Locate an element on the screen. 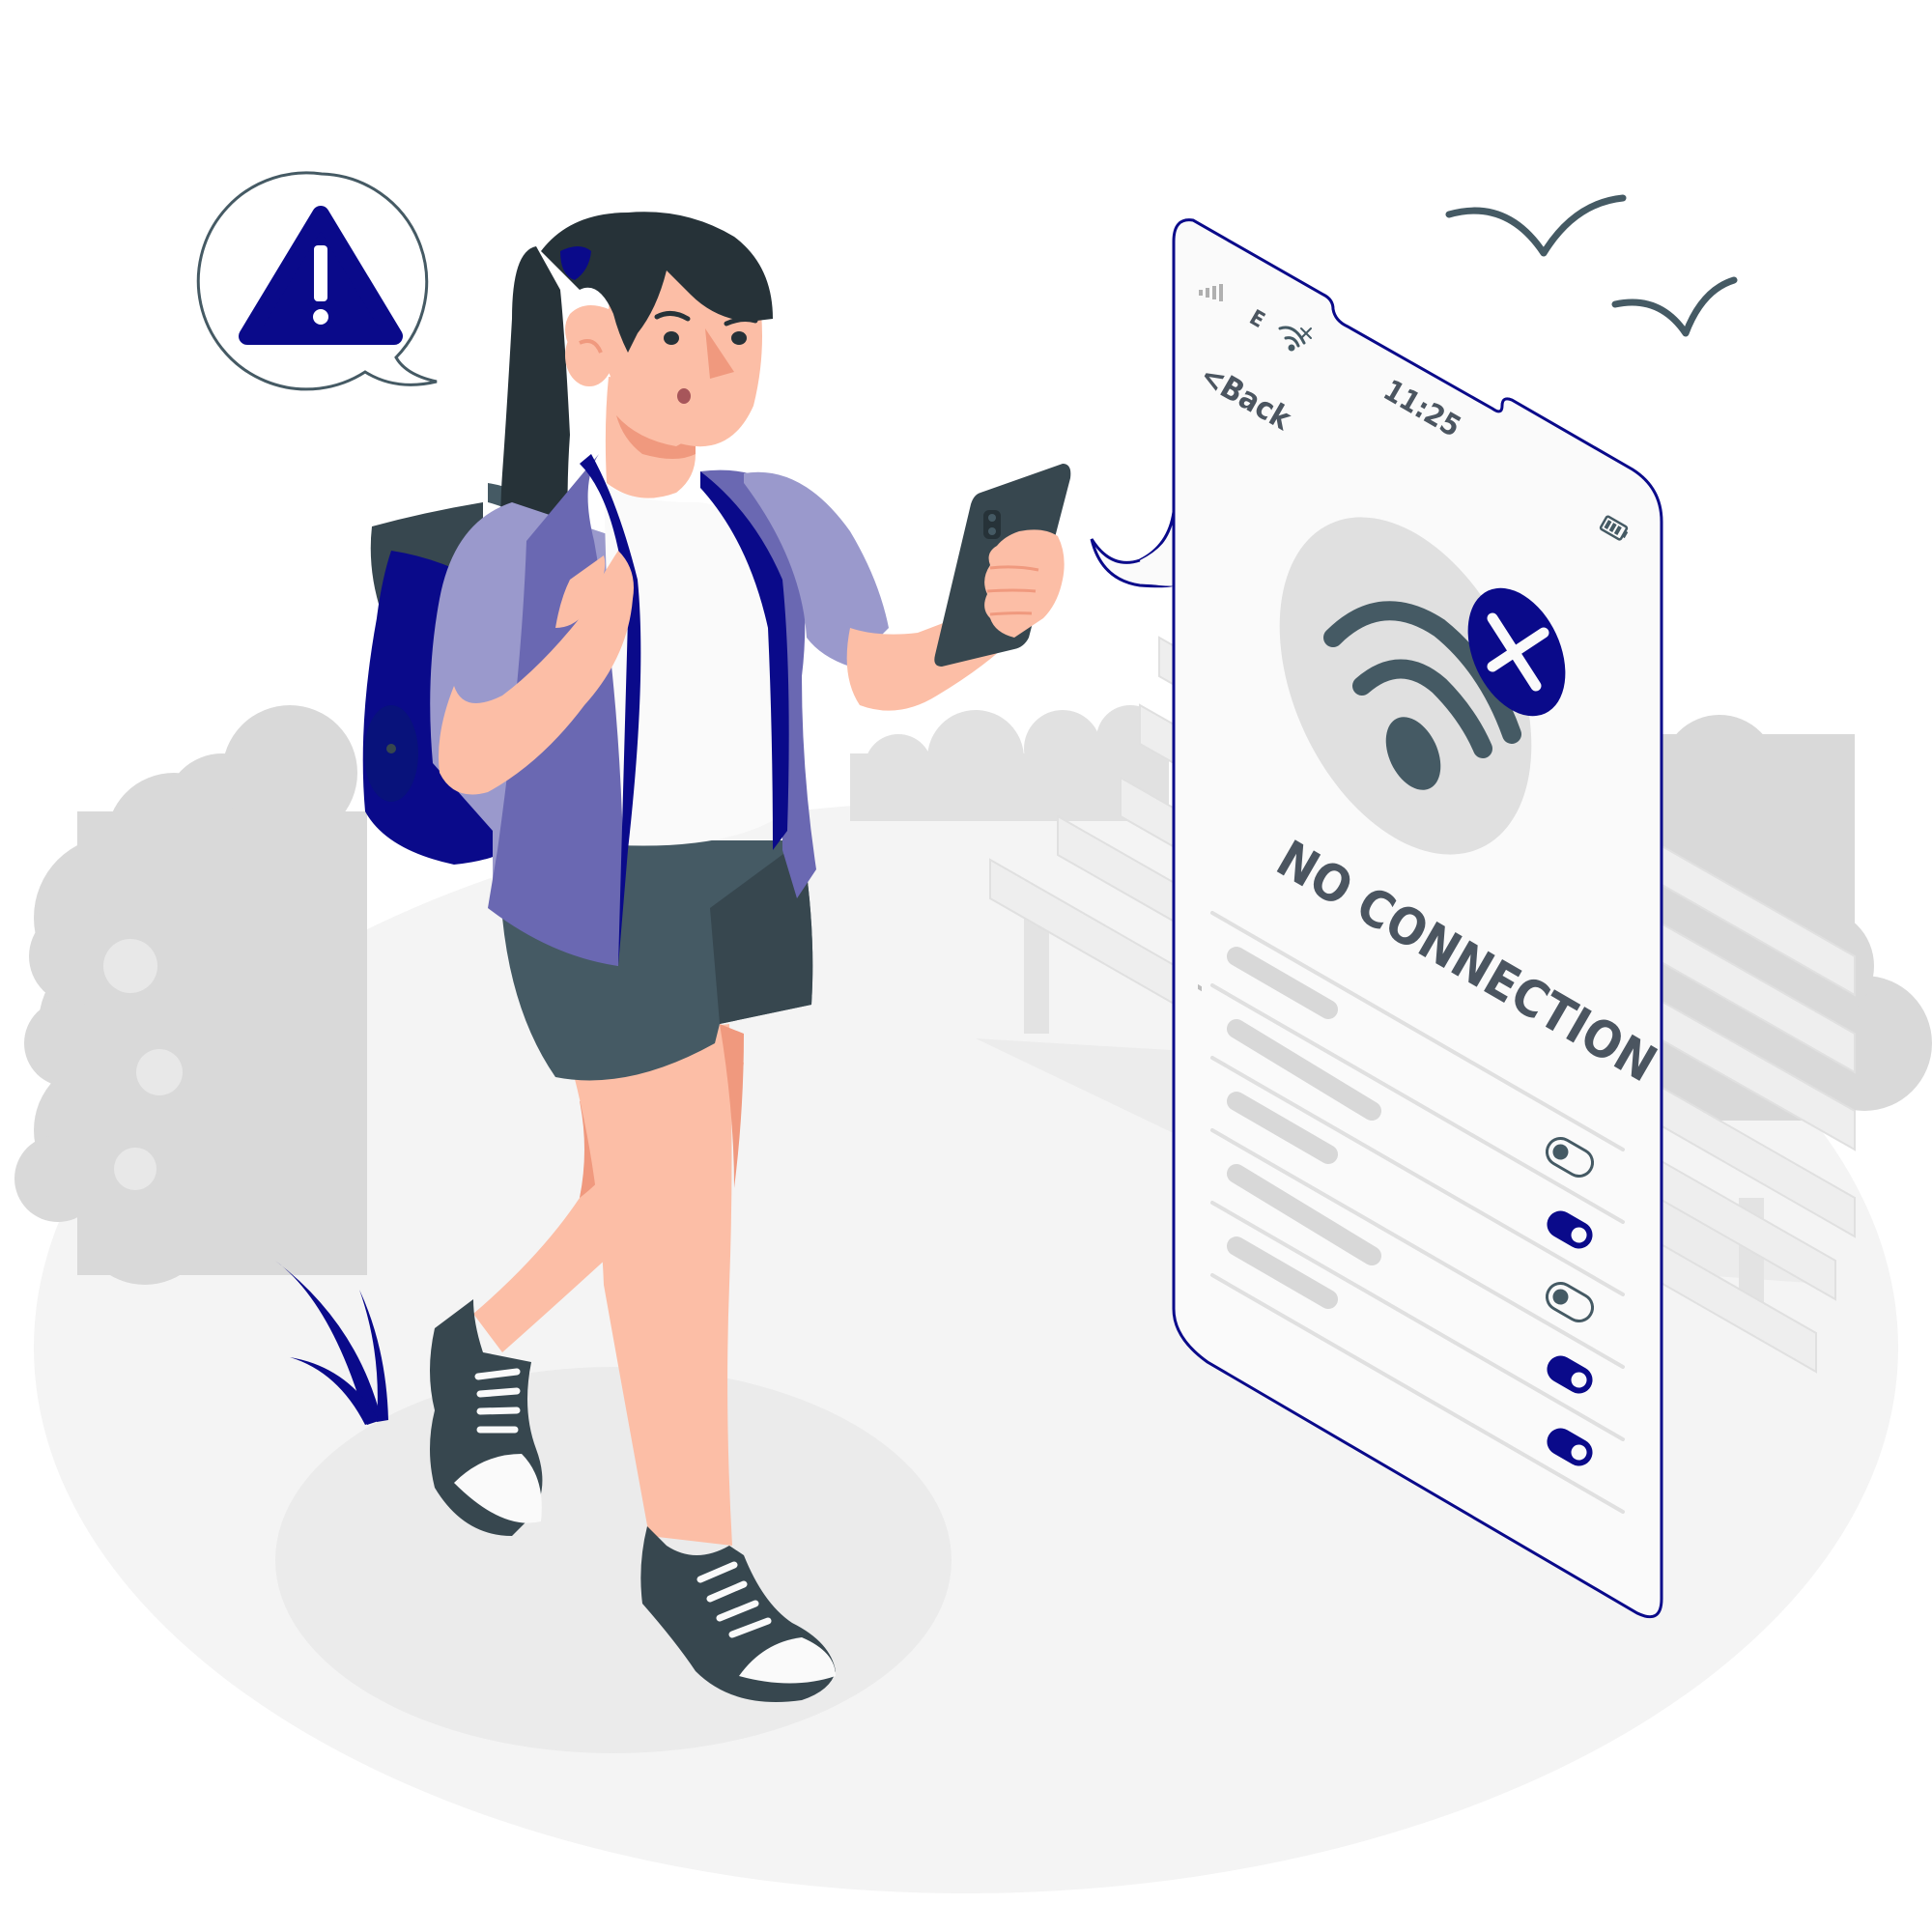  left-bush is located at coordinates (190, 995).